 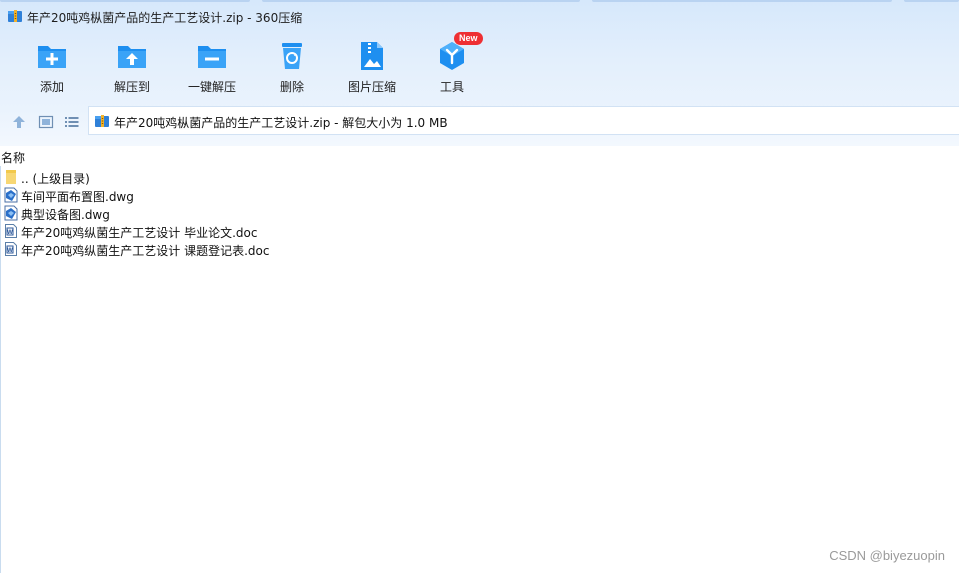 What do you see at coordinates (13, 157) in the screenshot?
I see `column-header-name: 名称` at bounding box center [13, 157].